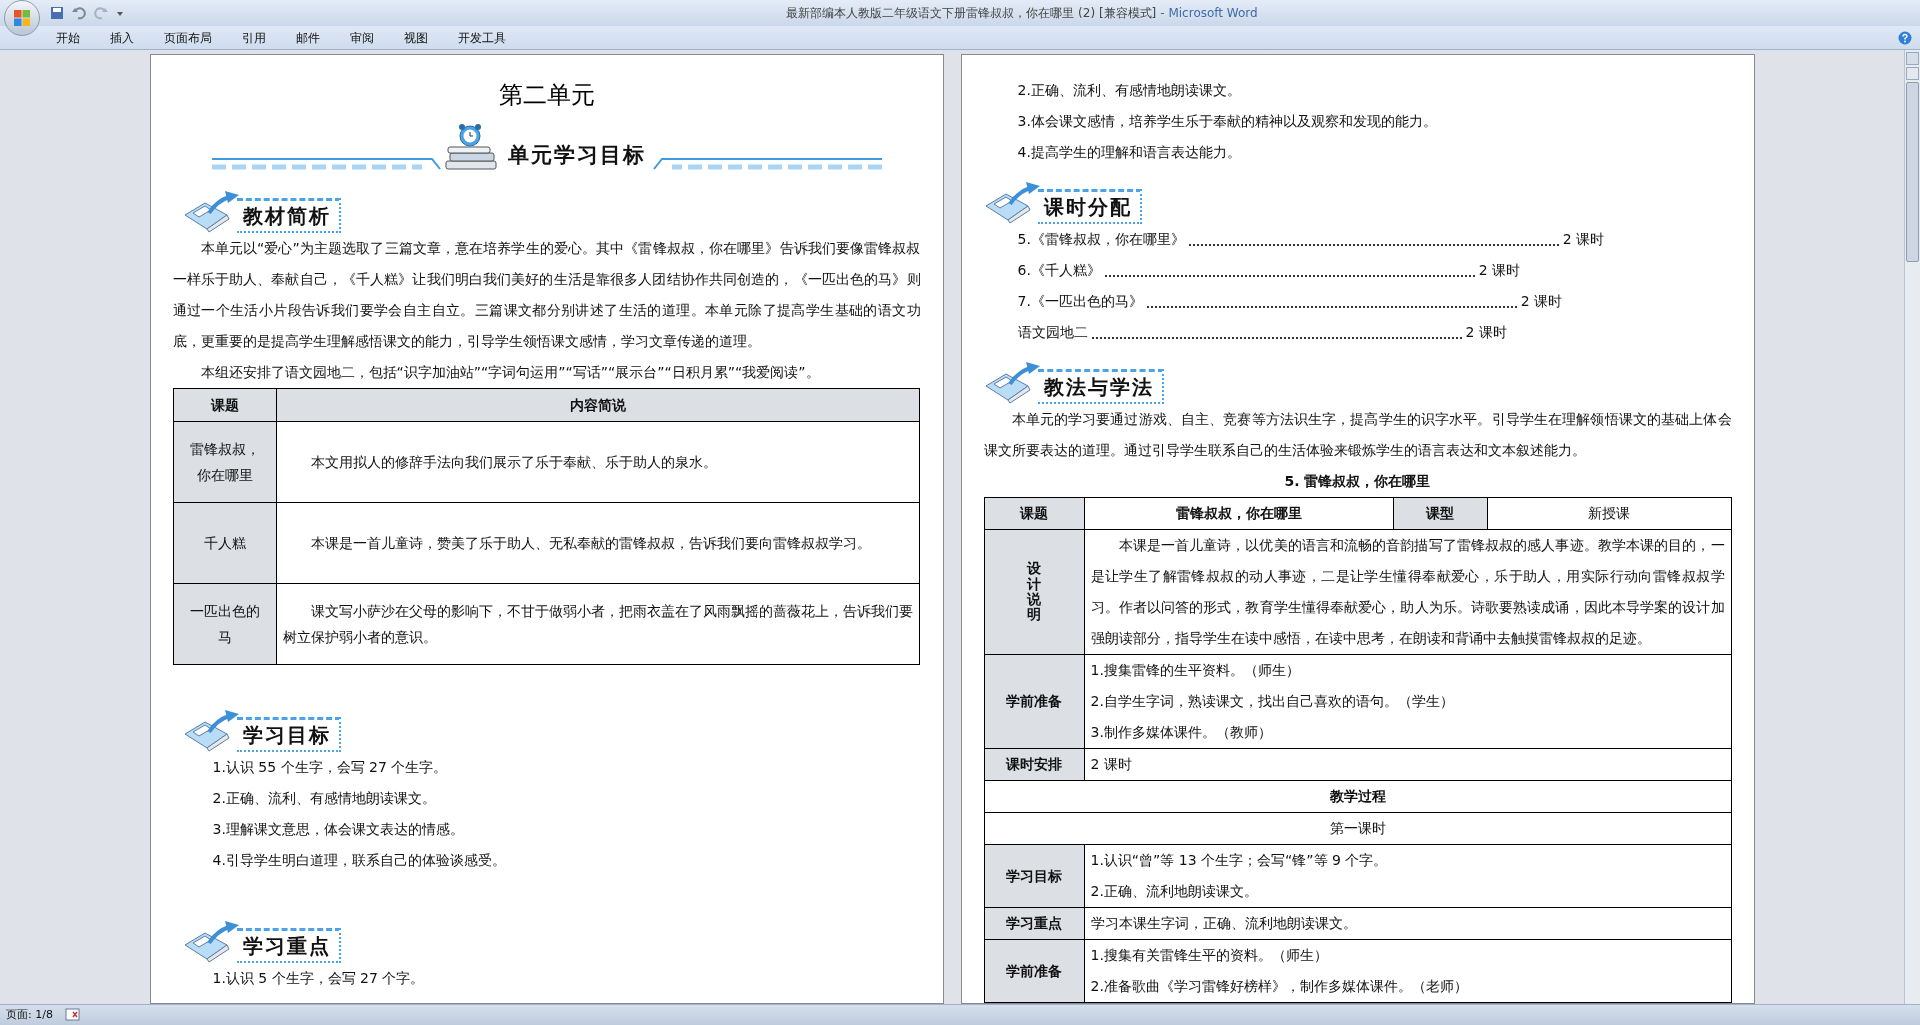 Image resolution: width=1920 pixels, height=1025 pixels. I want to click on proofing-icon, so click(72, 1015).